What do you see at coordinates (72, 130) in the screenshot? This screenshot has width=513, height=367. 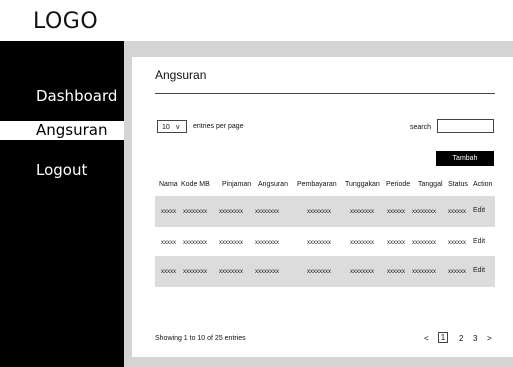 I see `sidebar-item-label: Angsuran` at bounding box center [72, 130].